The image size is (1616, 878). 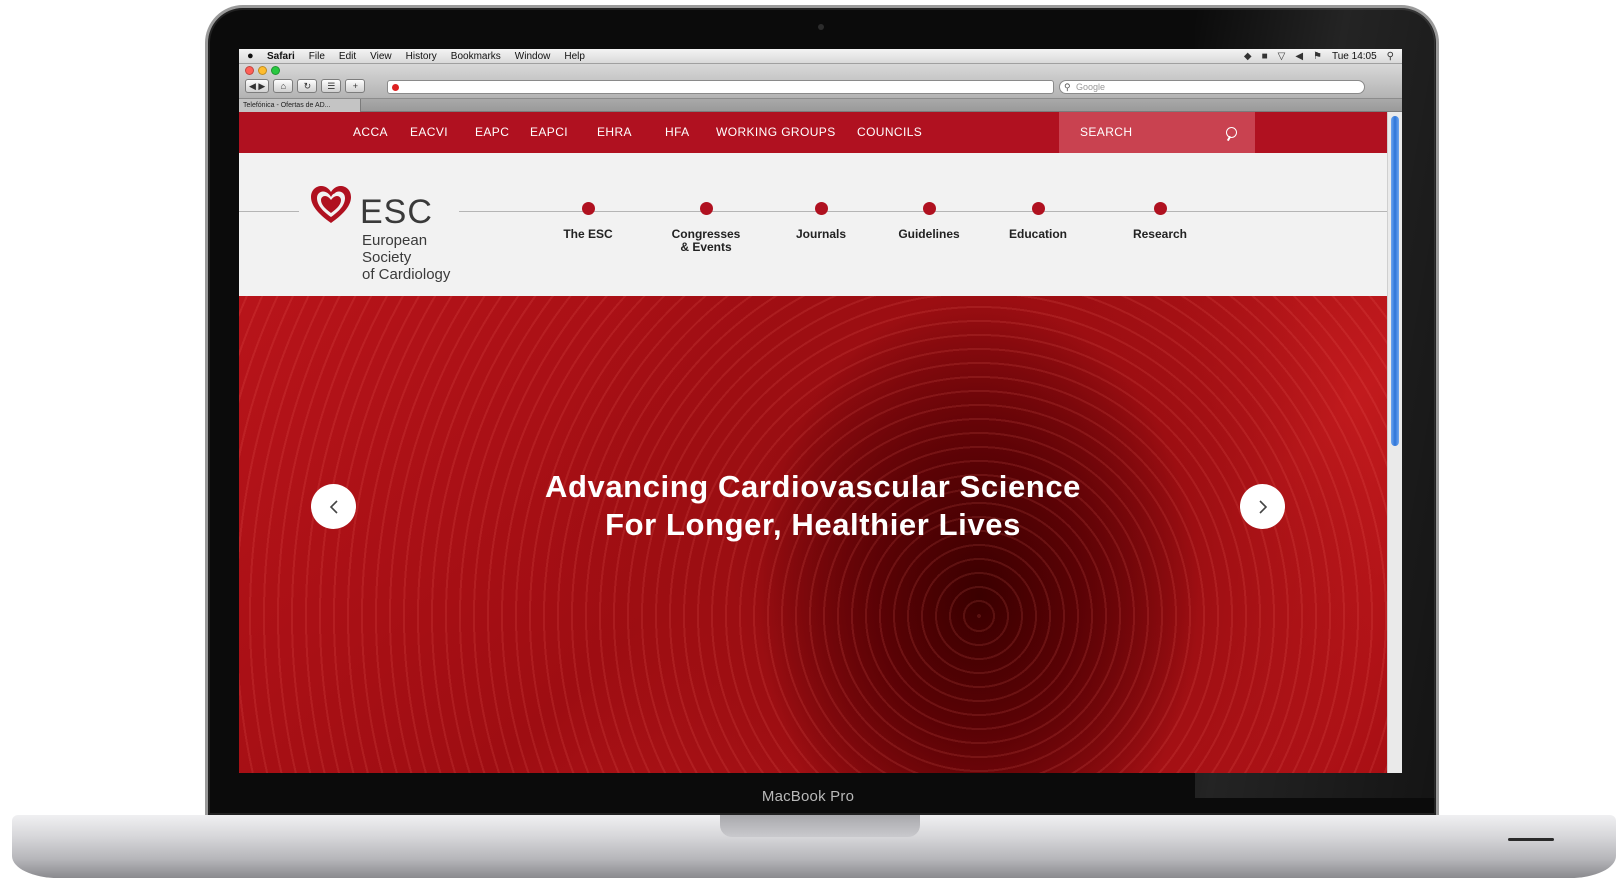 What do you see at coordinates (1231, 132) in the screenshot?
I see `search-icon` at bounding box center [1231, 132].